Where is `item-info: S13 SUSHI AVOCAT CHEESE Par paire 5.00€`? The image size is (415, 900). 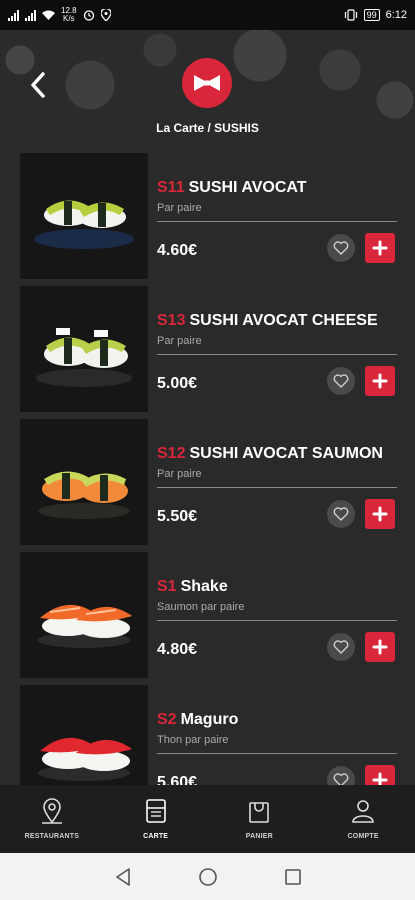
item-info: S13 SUSHI AVOCAT CHEESE Par paire 5.00€ is located at coordinates (278, 349).